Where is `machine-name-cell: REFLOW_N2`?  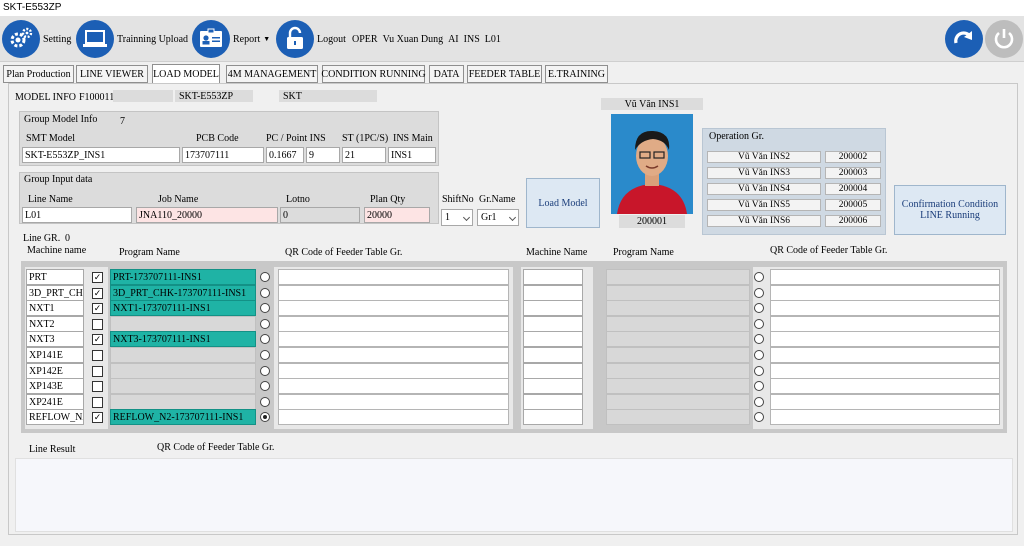
machine-name-cell: REFLOW_N2 is located at coordinates (55, 417).